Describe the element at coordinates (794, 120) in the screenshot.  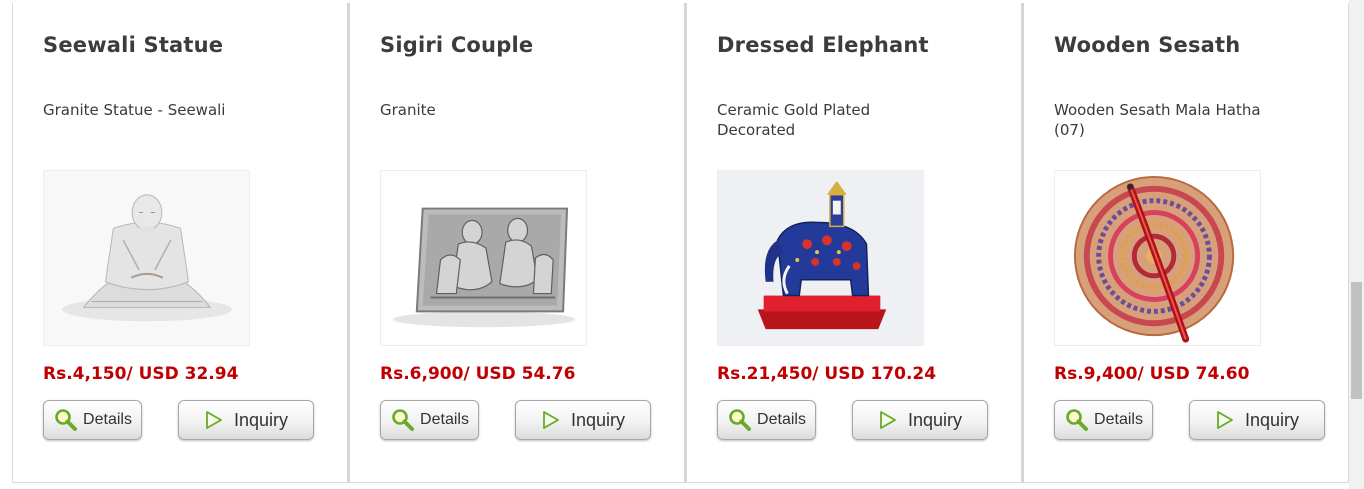
I see `product-description: Ceramic Gold Plated Decorated` at that location.